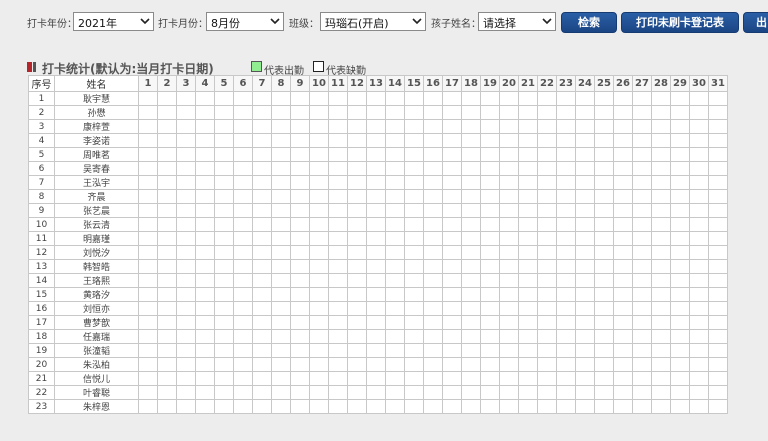 This screenshot has height=441, width=768. What do you see at coordinates (373, 21) in the screenshot?
I see `class-select: 玛瑙石(开启)` at bounding box center [373, 21].